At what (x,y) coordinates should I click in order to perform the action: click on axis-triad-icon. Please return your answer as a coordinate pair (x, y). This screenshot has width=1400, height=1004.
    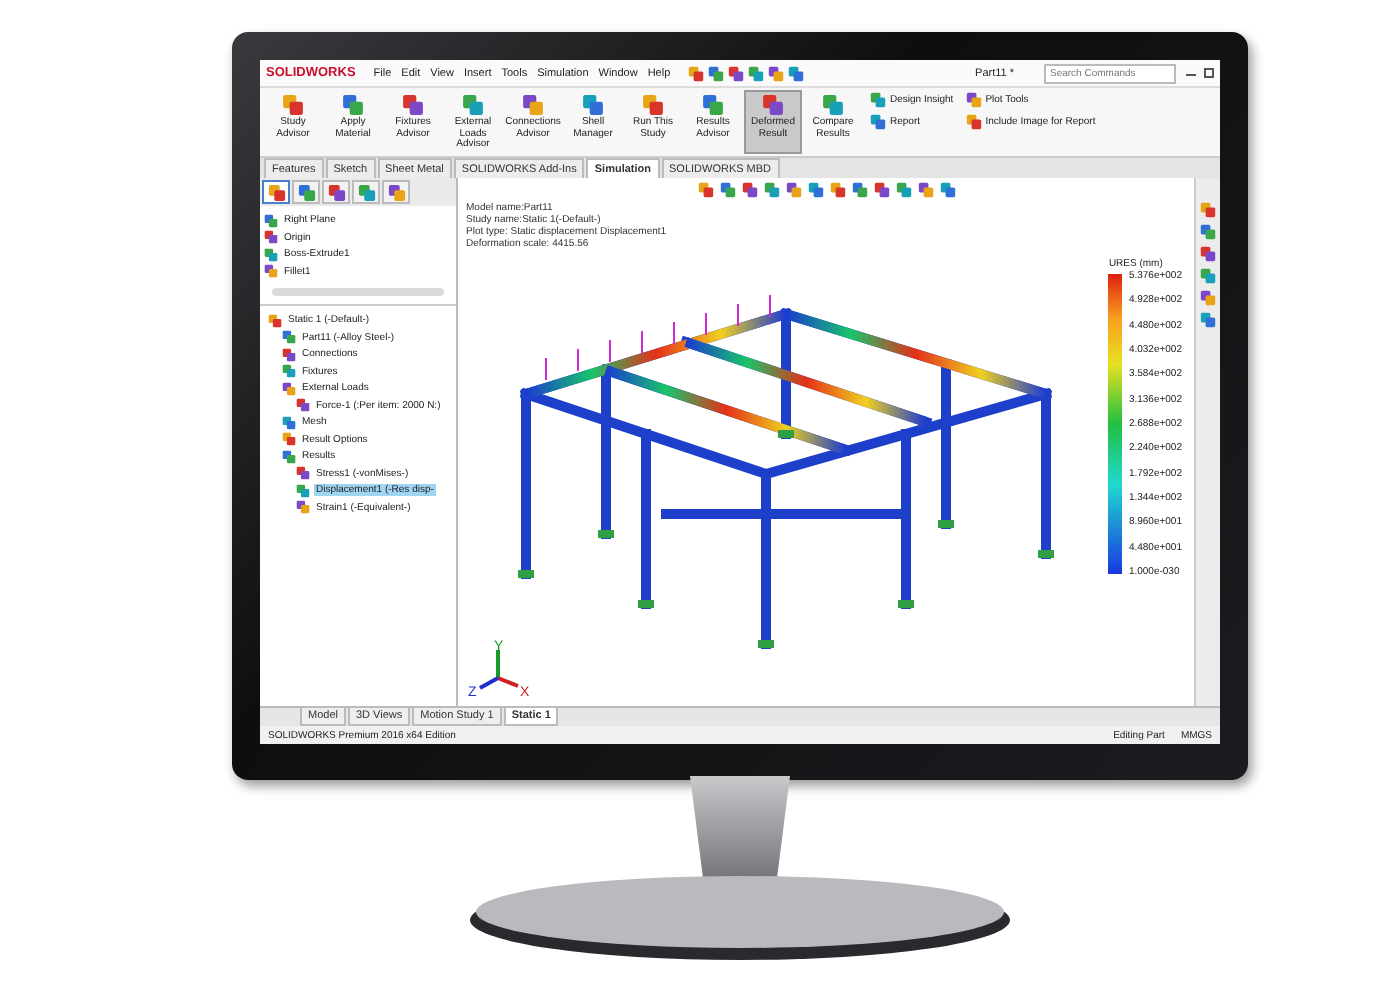
    Looking at the image, I should click on (499, 670).